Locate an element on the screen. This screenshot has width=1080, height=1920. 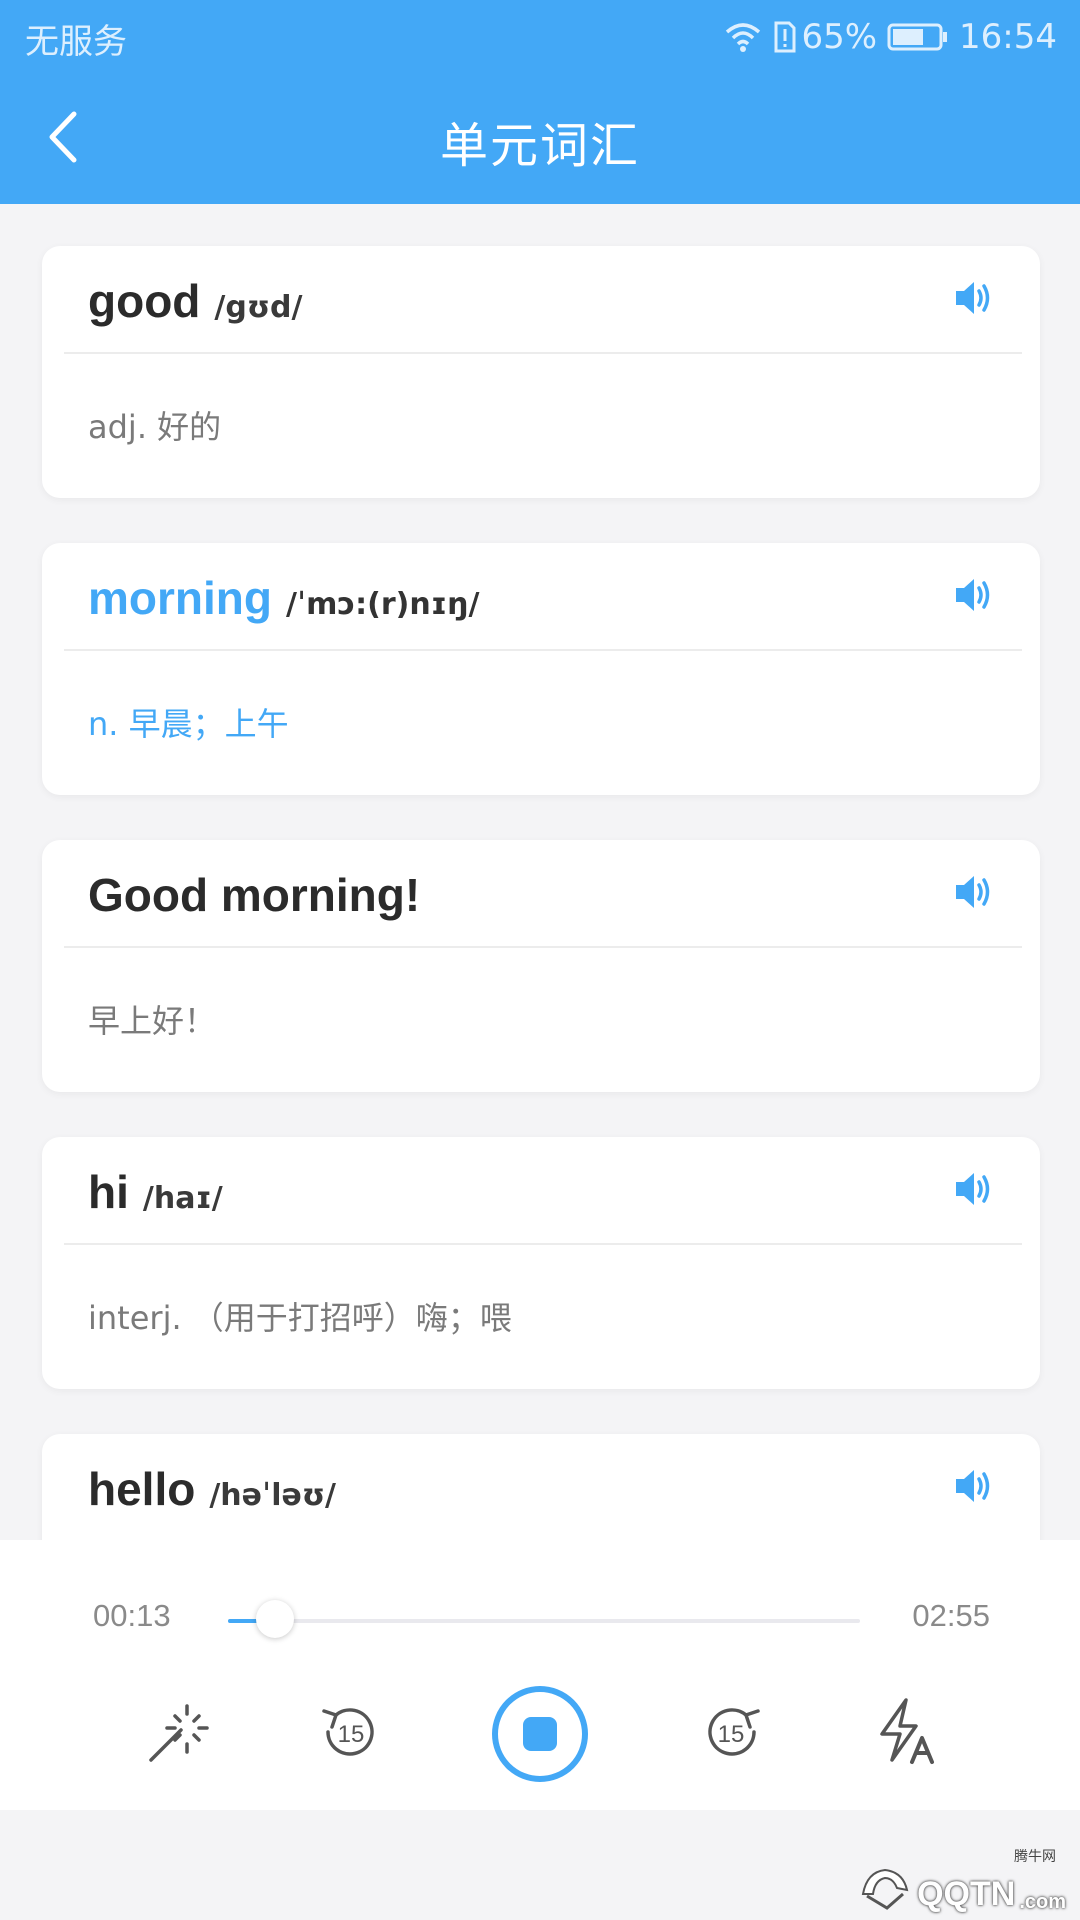
forward-label: 15 is located at coordinates (731, 1734).